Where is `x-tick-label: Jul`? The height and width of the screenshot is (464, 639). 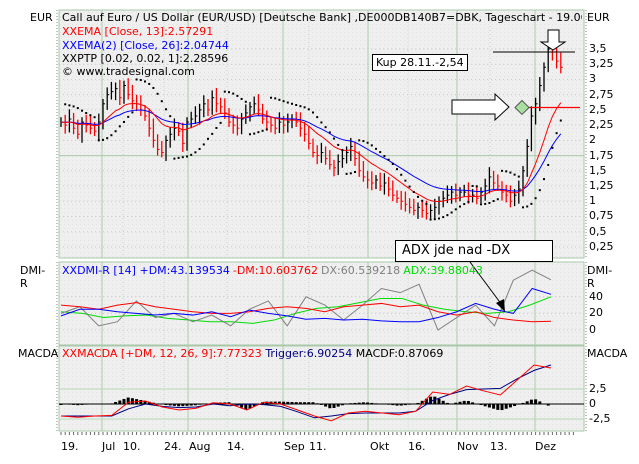 x-tick-label: Jul is located at coordinates (109, 446).